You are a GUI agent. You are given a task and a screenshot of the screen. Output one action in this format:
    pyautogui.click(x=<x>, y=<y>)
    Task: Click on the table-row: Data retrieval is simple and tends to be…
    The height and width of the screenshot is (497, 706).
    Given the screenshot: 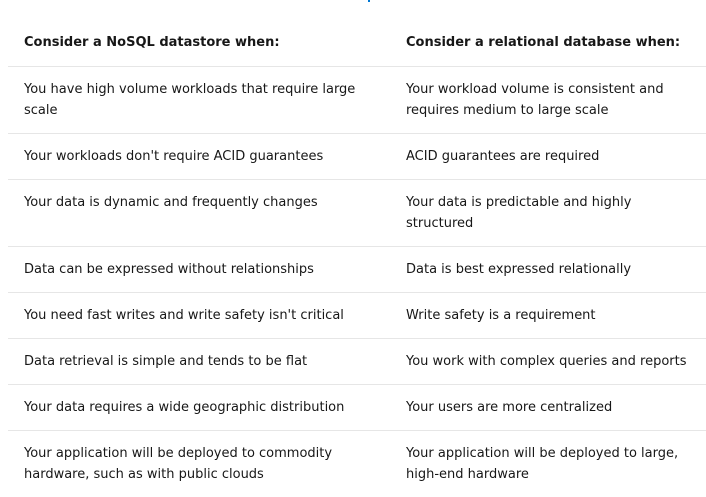 What is the action you would take?
    pyautogui.click(x=357, y=362)
    